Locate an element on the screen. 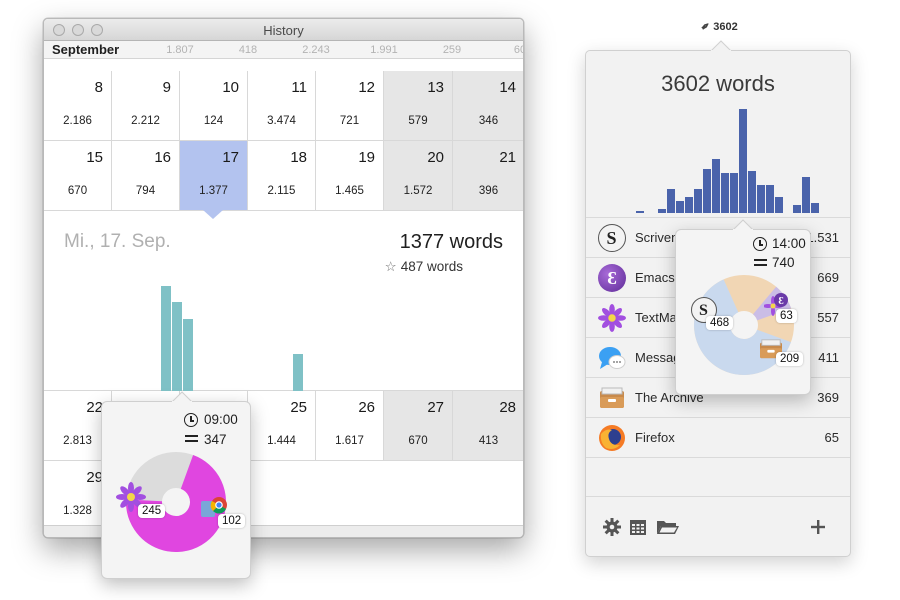  day-cell-weekend: 21 396 is located at coordinates (488, 176).